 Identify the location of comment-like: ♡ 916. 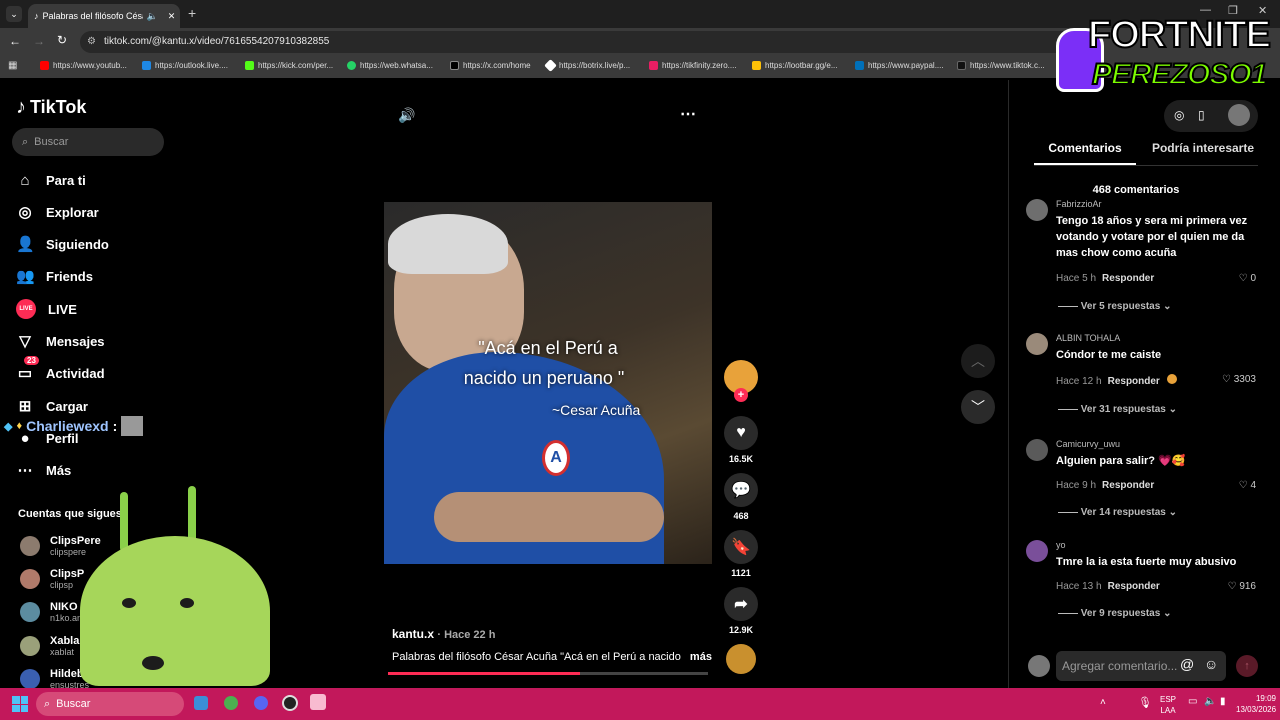
(1242, 586).